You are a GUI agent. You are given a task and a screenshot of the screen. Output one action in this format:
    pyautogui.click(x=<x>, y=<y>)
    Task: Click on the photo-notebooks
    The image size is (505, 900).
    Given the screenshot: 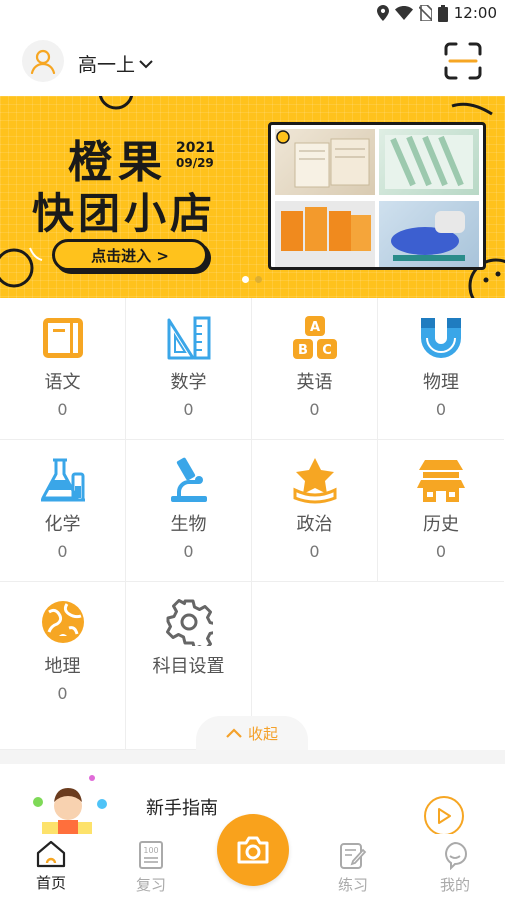 What is the action you would take?
    pyautogui.click(x=325, y=162)
    